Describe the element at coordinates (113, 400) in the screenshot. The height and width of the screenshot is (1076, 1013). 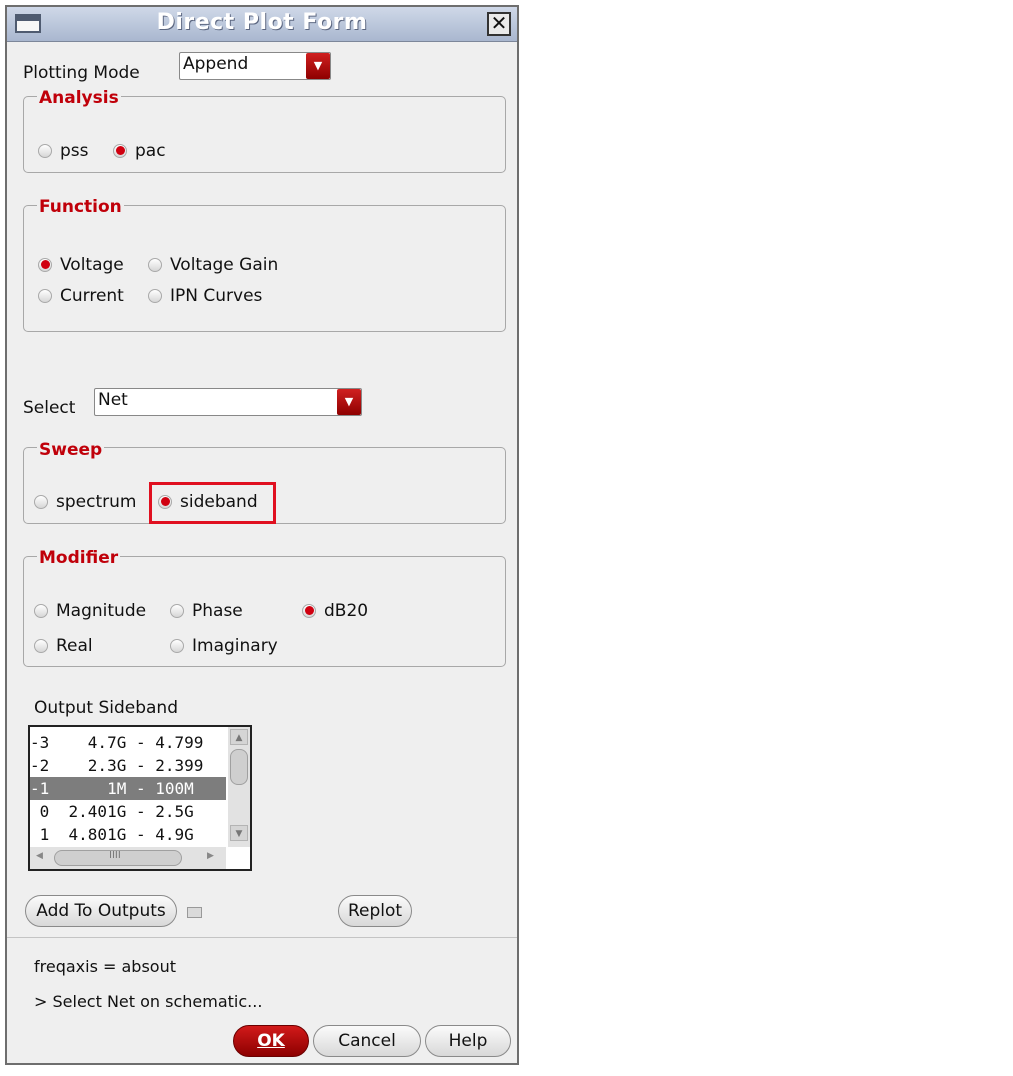
I see `select-value: Net` at that location.